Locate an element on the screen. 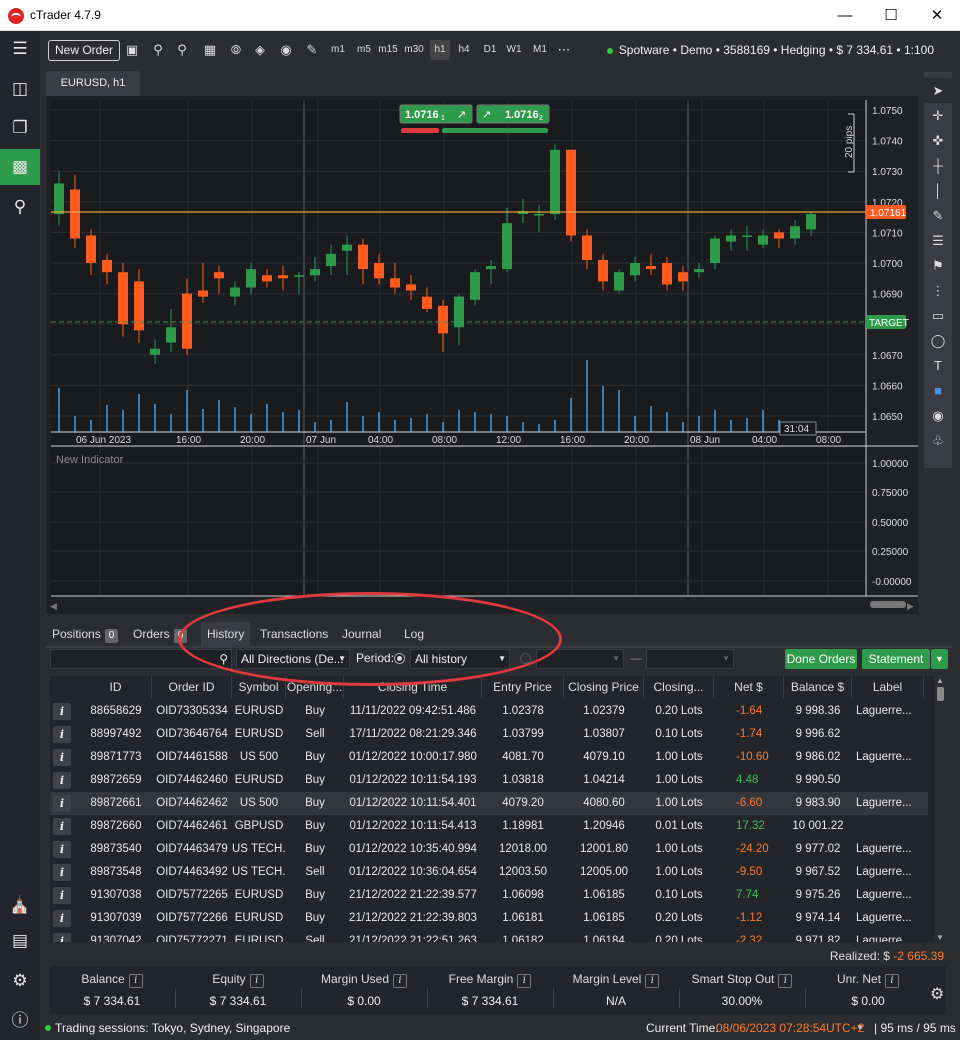  date-from-field: ▼ is located at coordinates (580, 659).